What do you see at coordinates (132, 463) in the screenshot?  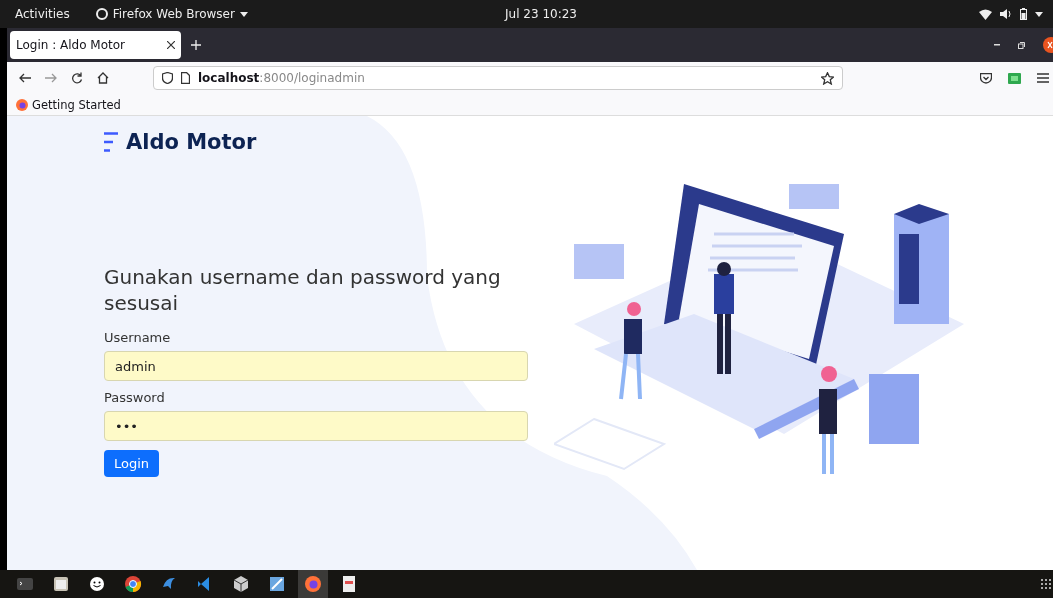 I see `login-button: Login` at bounding box center [132, 463].